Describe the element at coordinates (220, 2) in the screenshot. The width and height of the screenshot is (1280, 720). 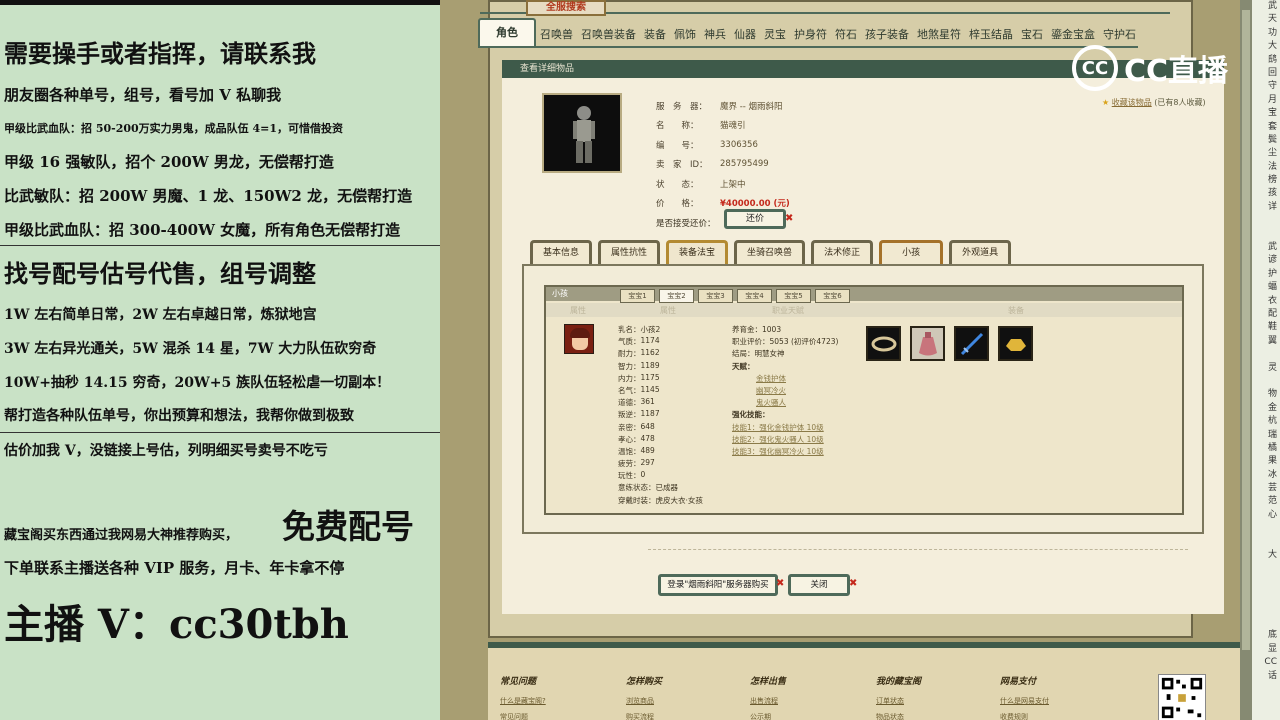
I see `top-dark-bar` at that location.